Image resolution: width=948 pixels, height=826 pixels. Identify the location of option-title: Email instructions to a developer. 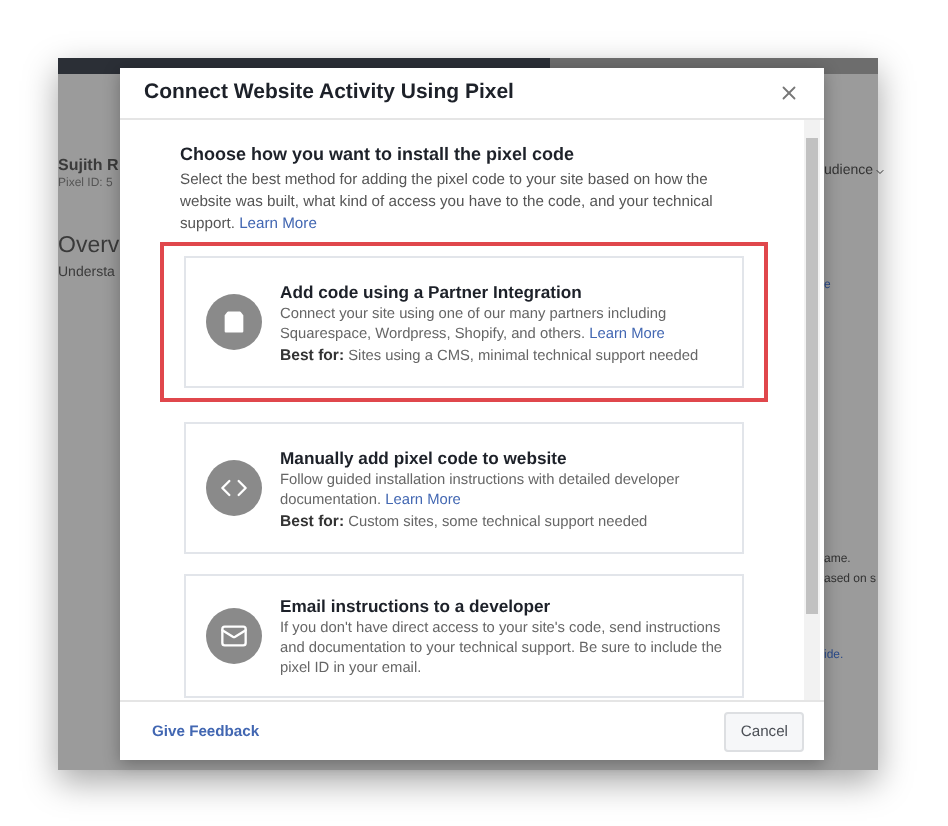
(416, 606).